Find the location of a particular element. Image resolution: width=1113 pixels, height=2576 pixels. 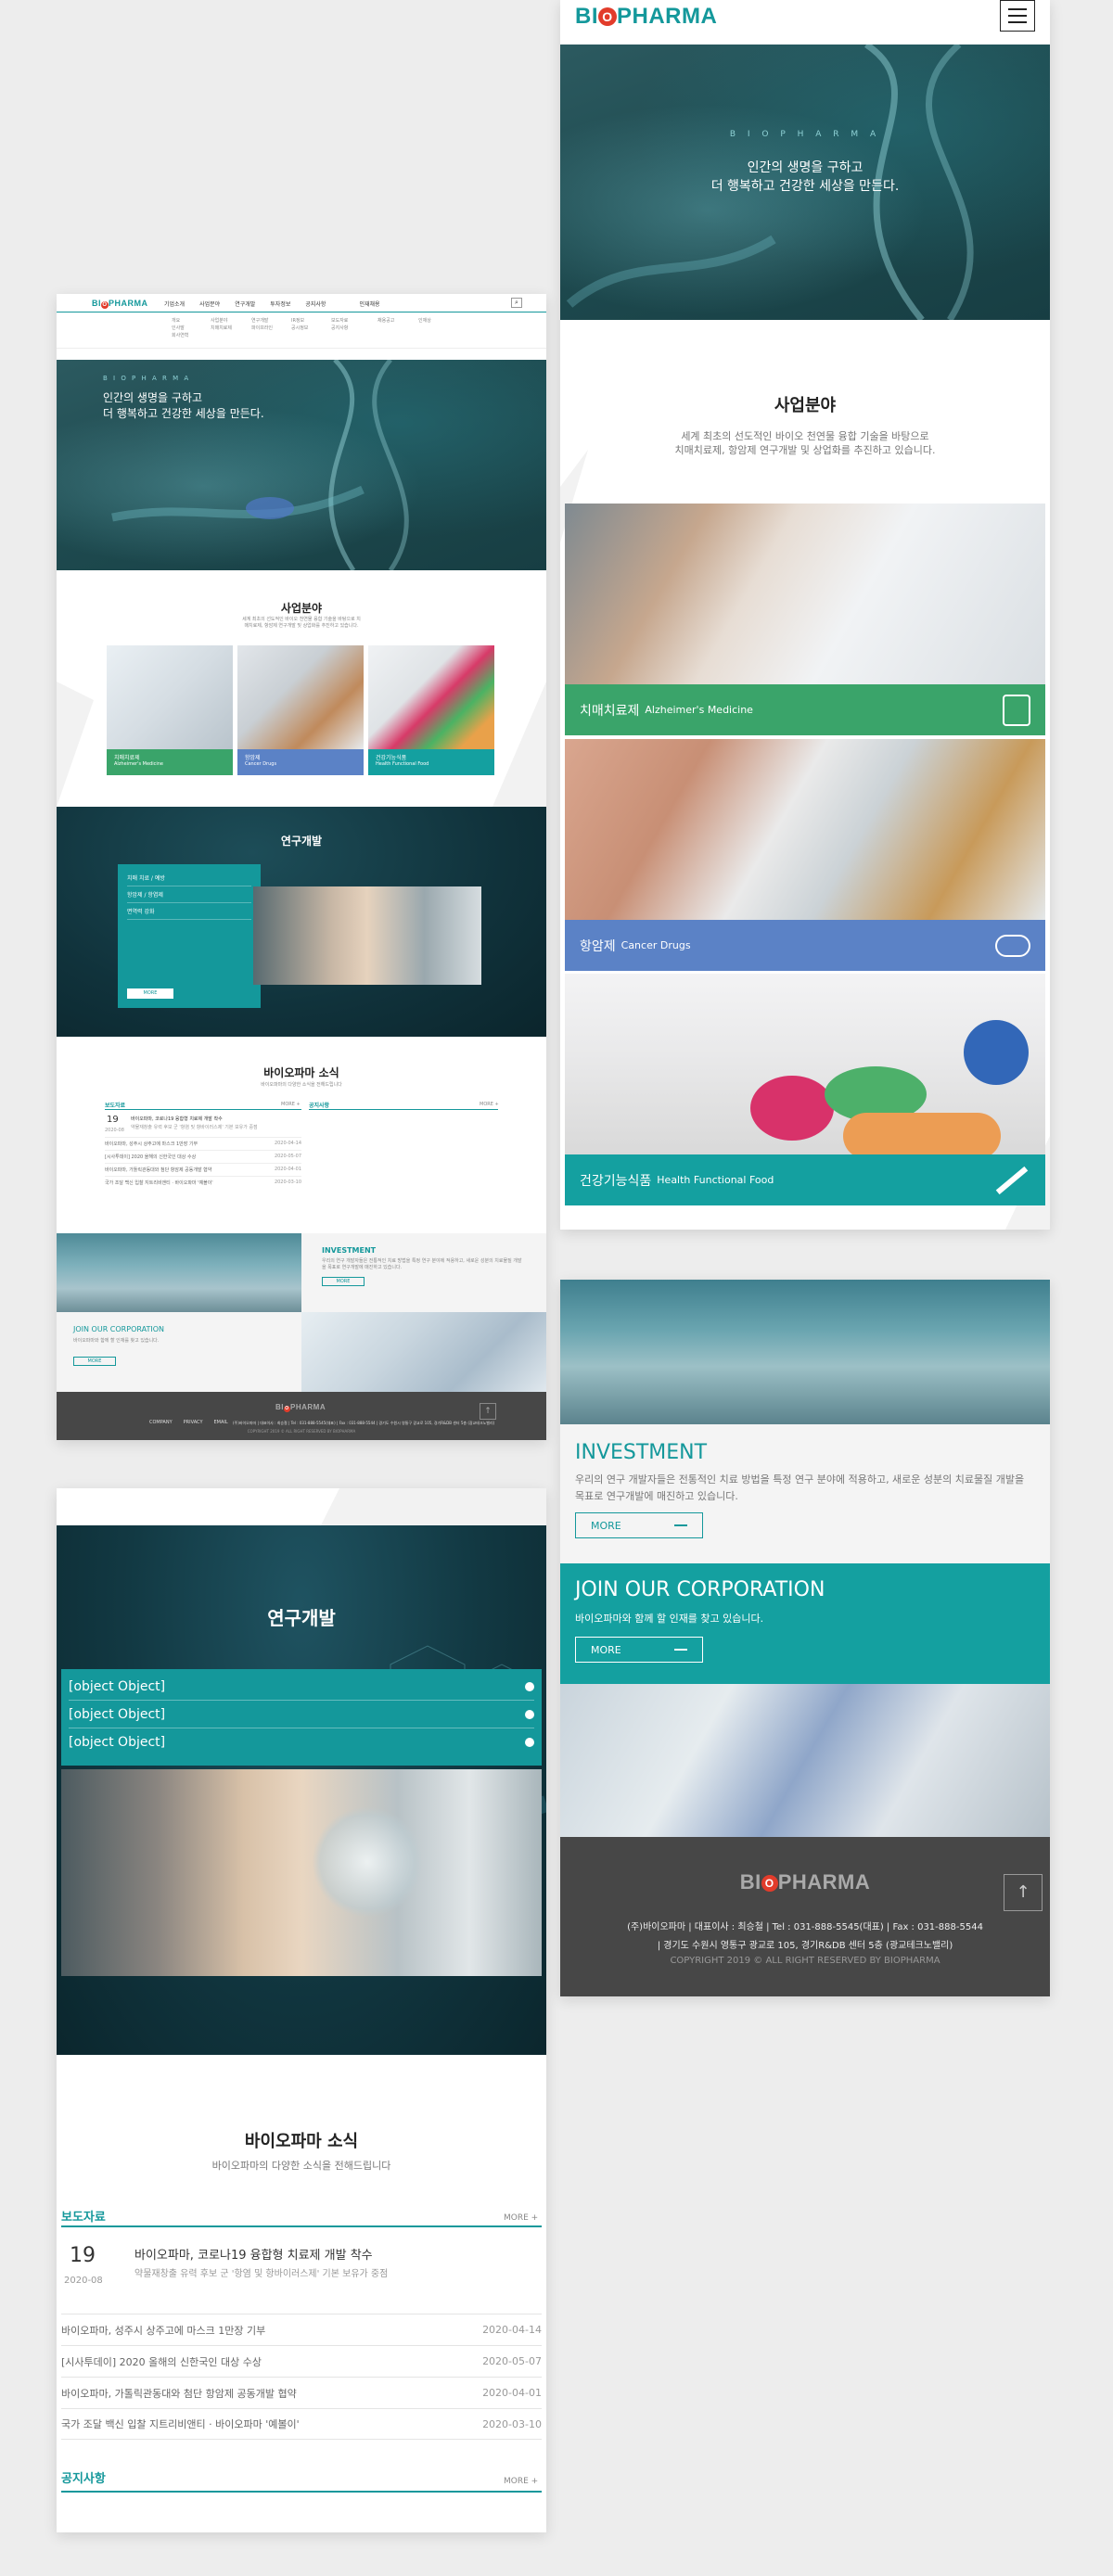

submenu-link: 채용공고 is located at coordinates (385, 321).